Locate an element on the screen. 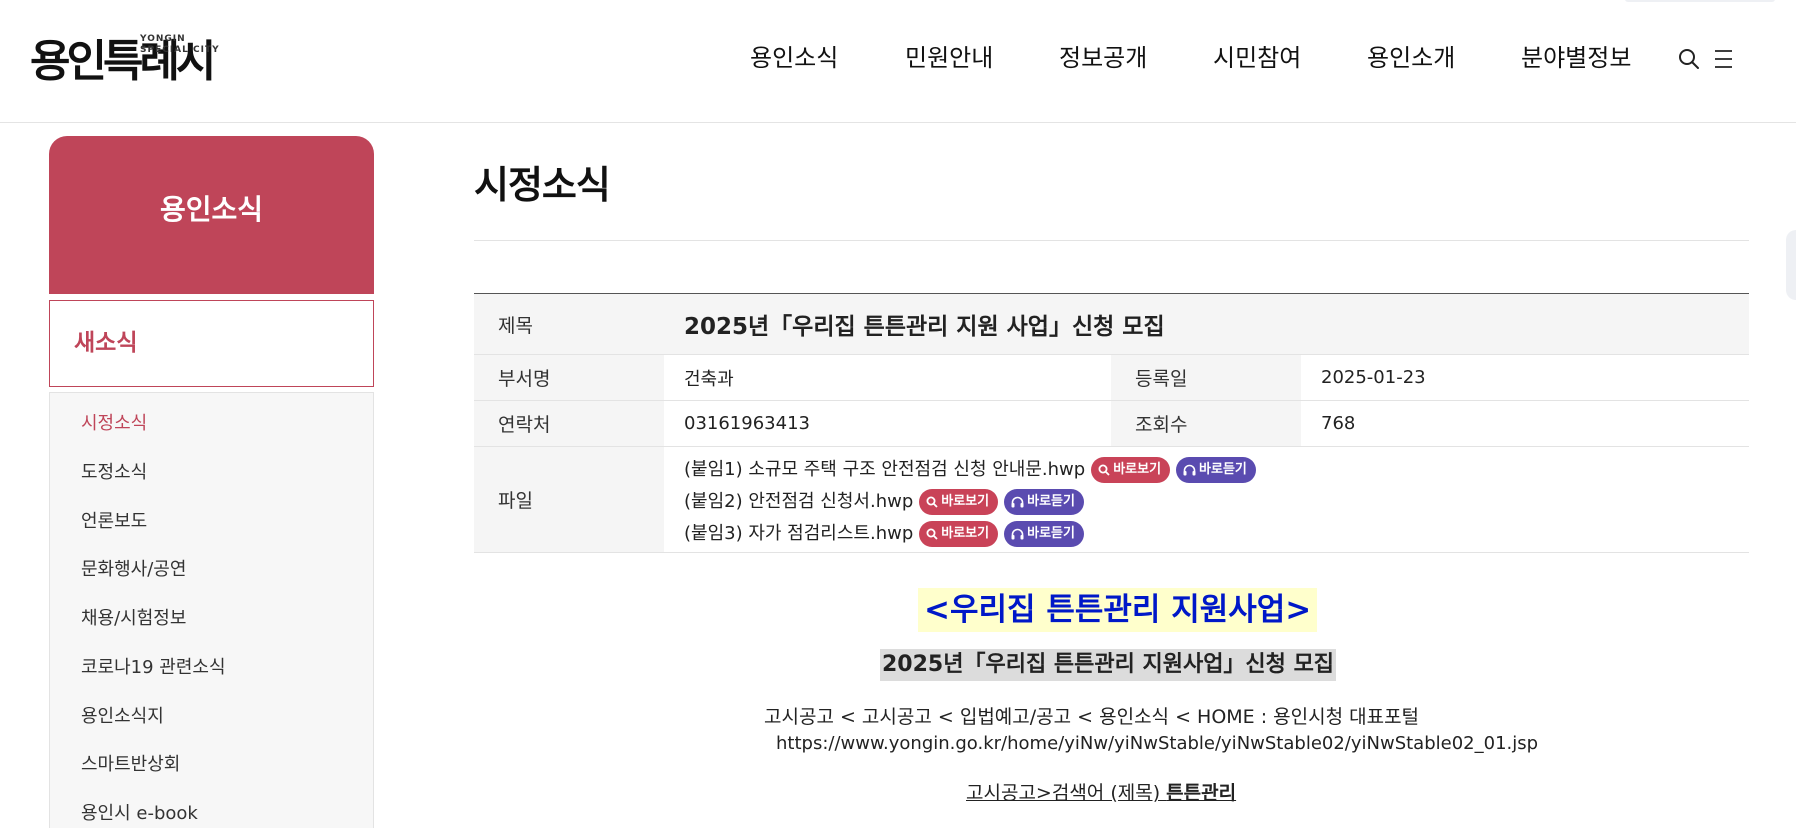 The width and height of the screenshot is (1796, 828). body-headline: <우리집 튼튼관리 지원사업> is located at coordinates (1118, 610).